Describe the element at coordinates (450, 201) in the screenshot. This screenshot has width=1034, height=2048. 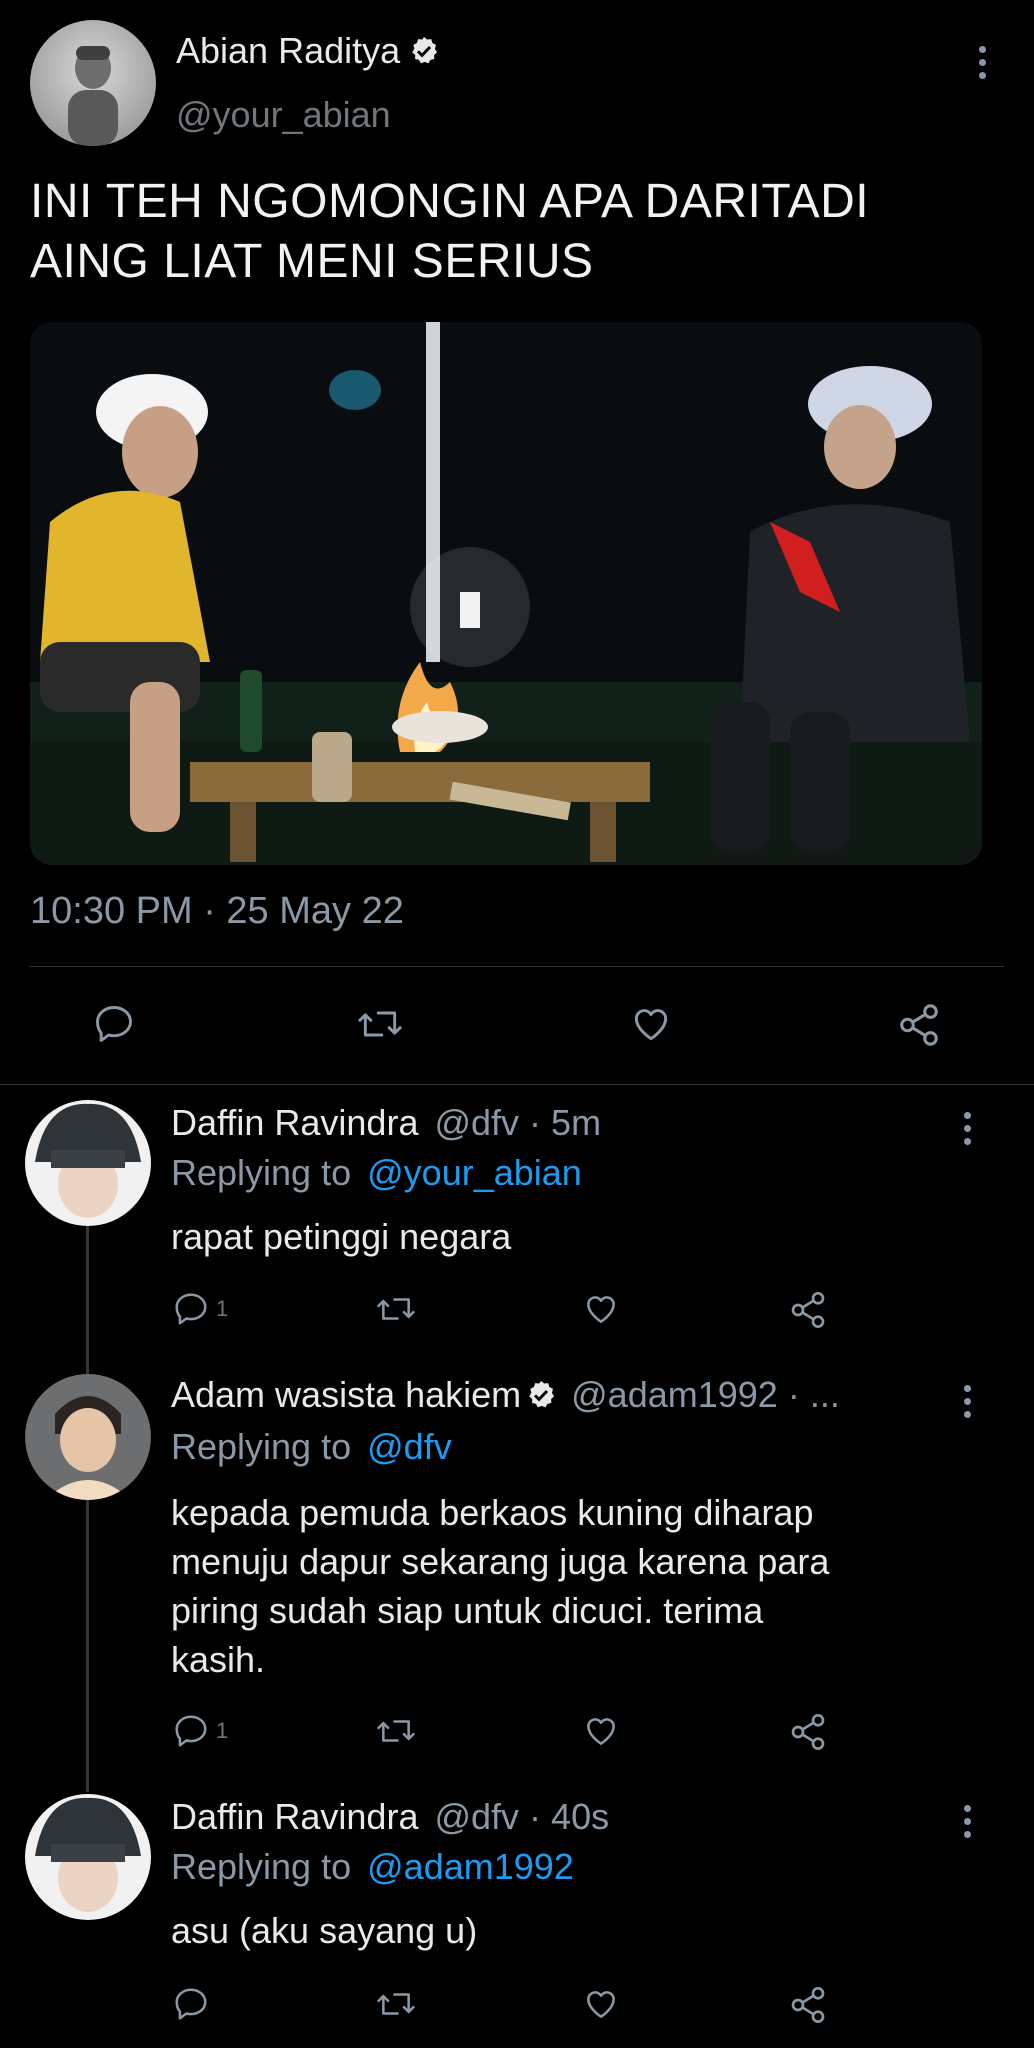
I see `tweet-text-line: INI TEH NGOMONGIN APA DARITADI` at that location.